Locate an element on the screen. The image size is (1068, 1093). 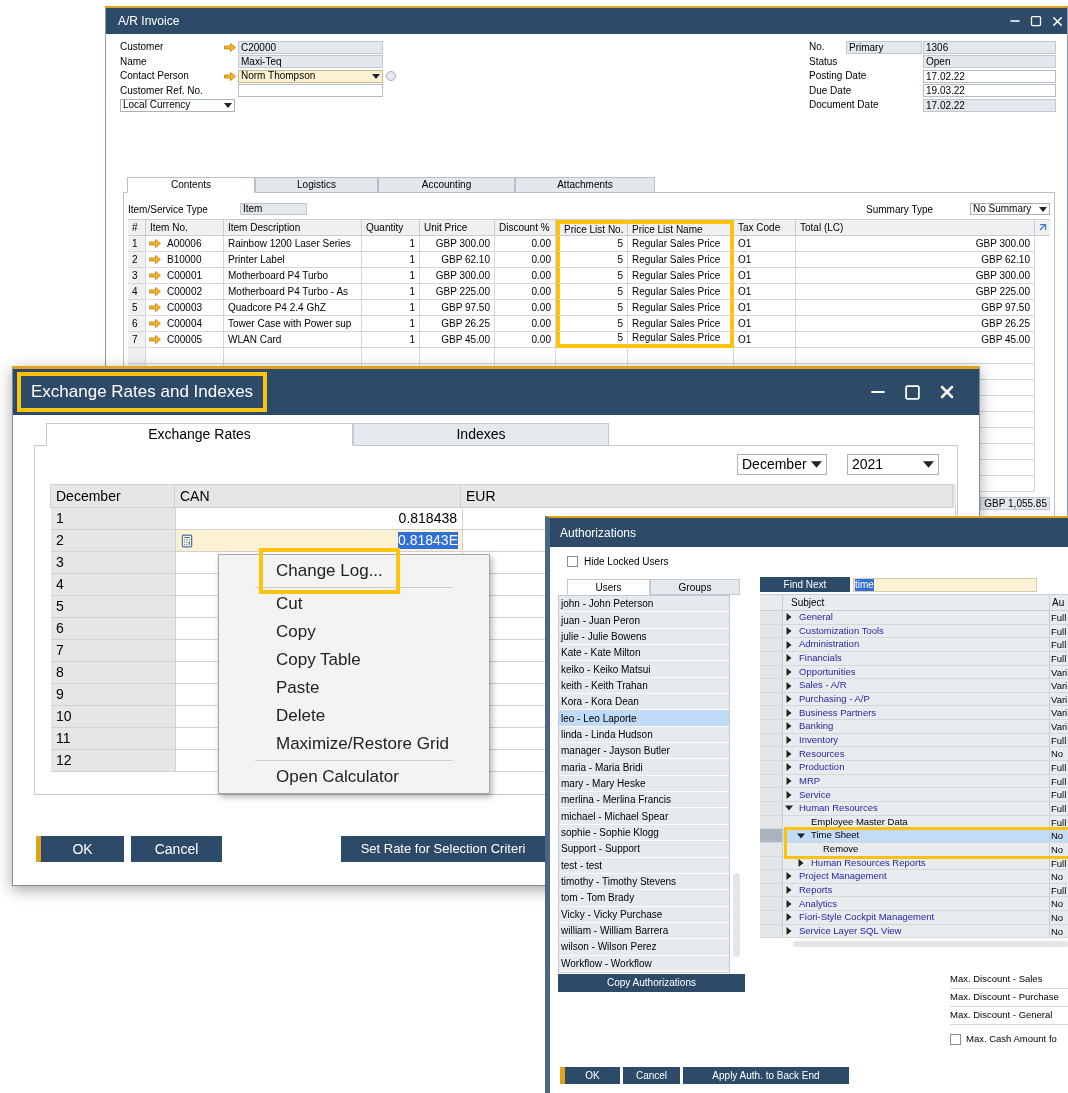
column-header: Au is located at coordinates (1059, 602).